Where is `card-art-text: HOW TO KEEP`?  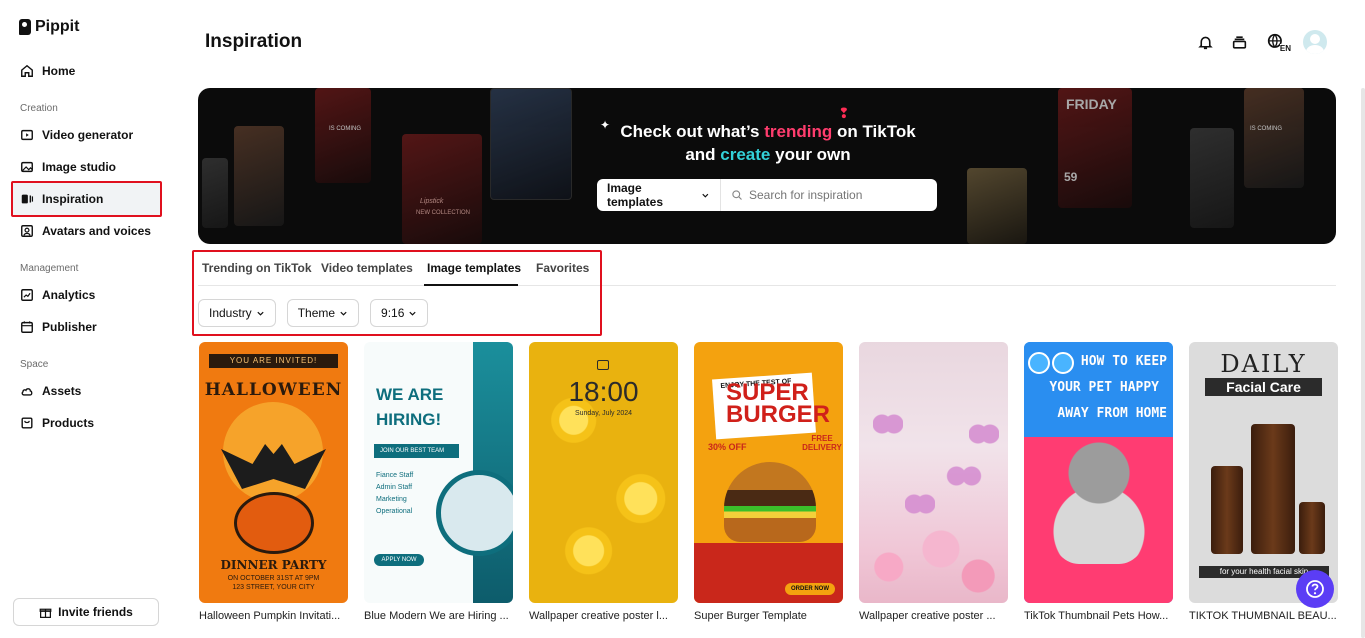 card-art-text: HOW TO KEEP is located at coordinates (1123, 361).